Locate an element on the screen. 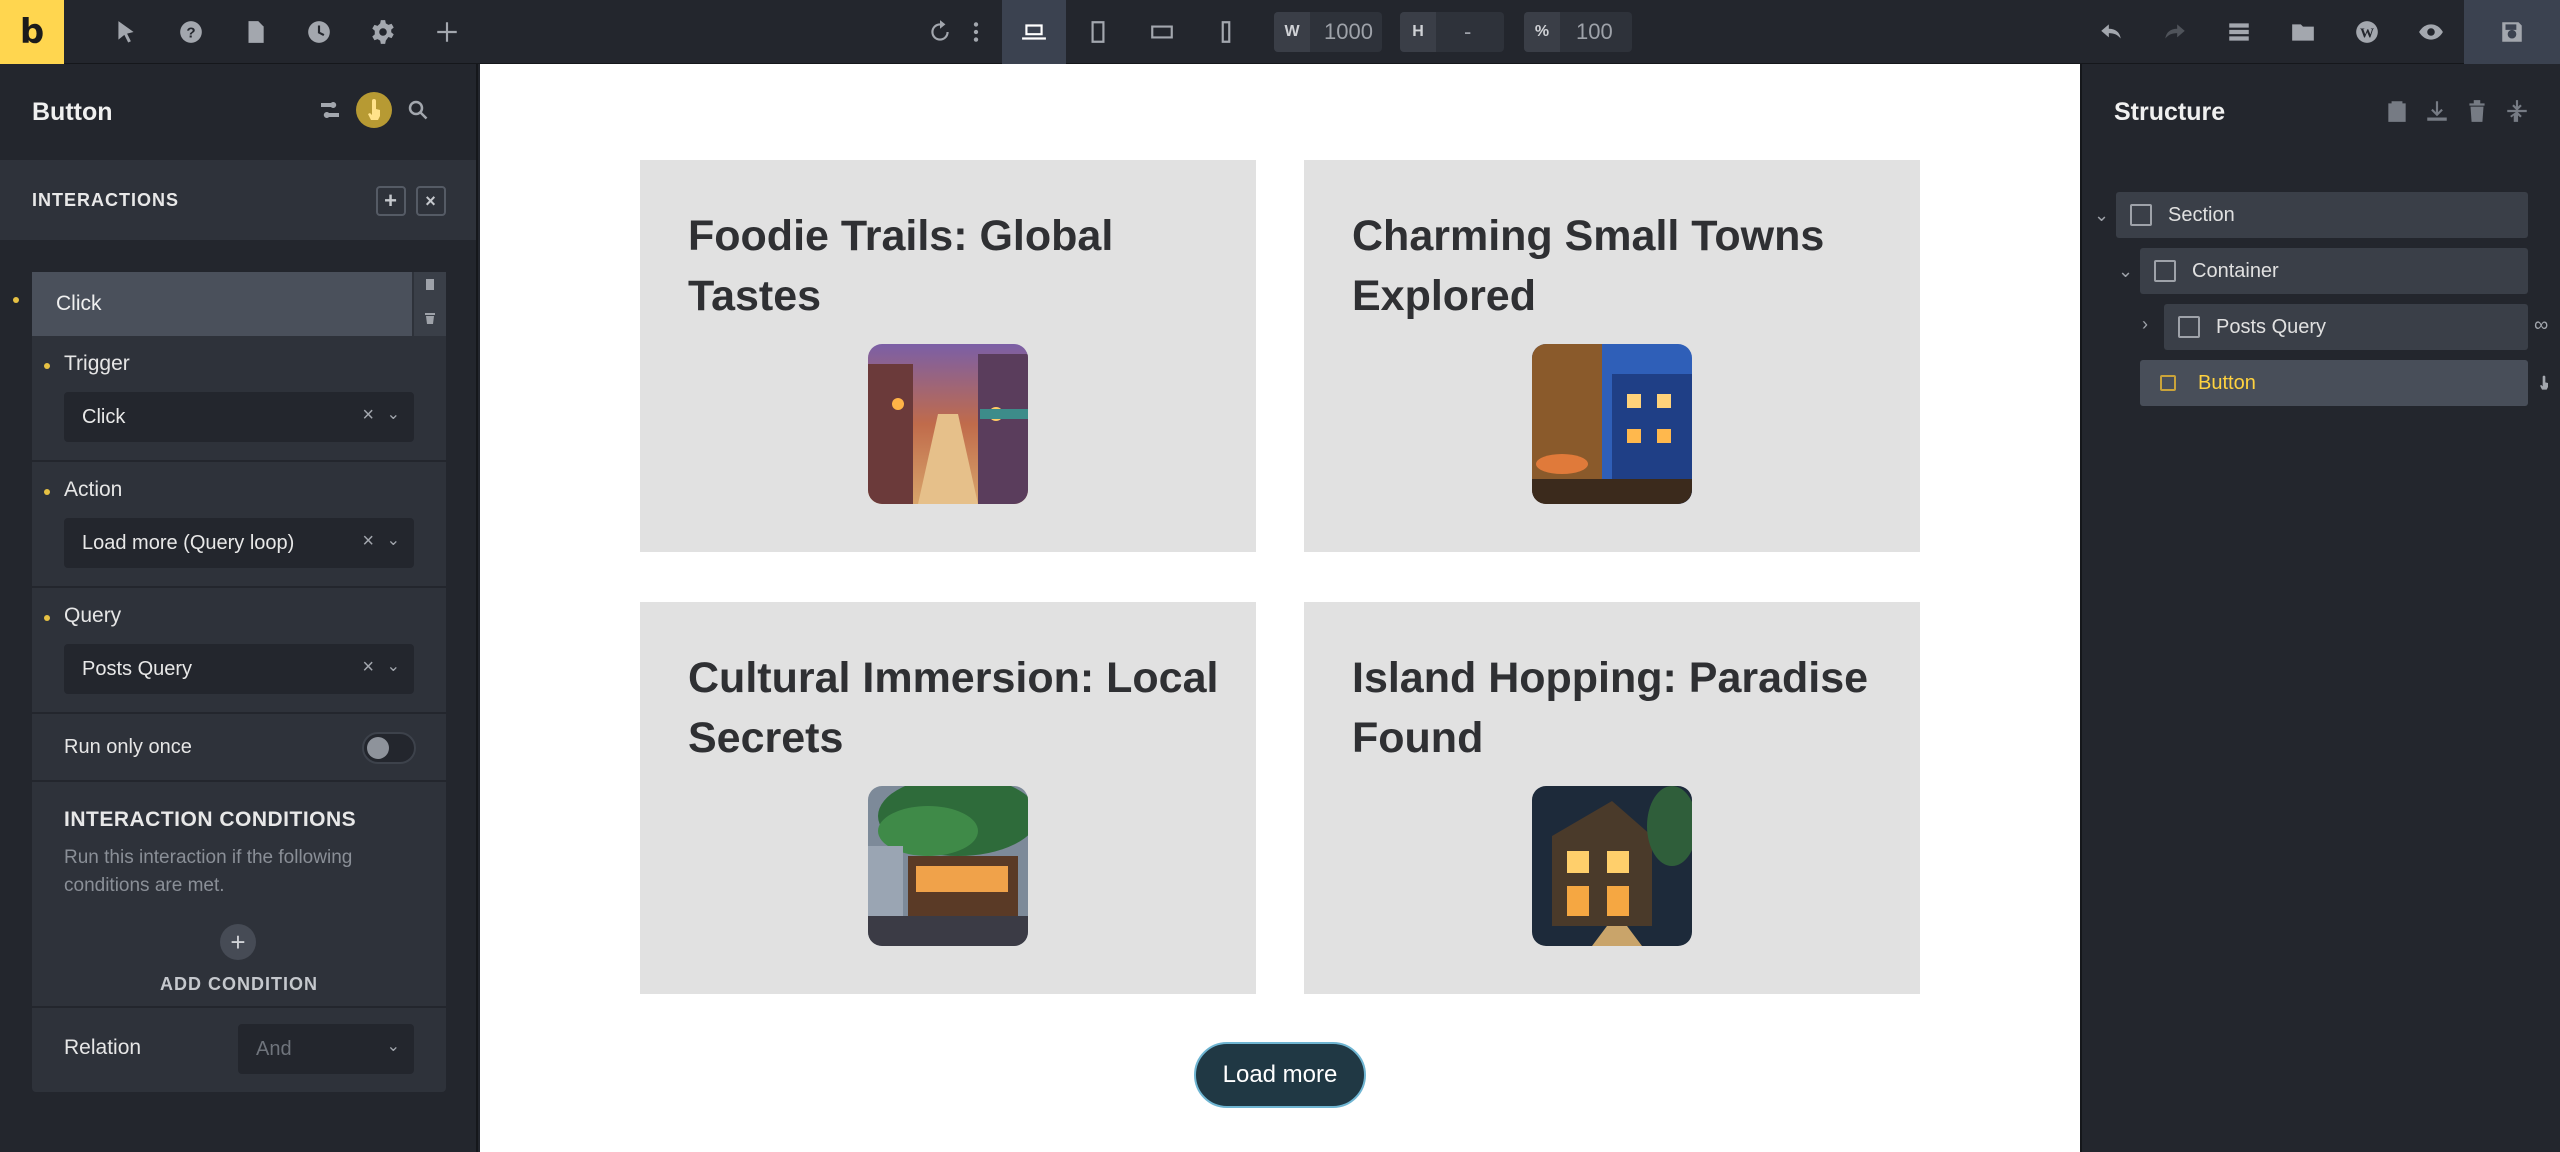  post-title: Island Hopping: Paradise Found is located at coordinates (1622, 708).